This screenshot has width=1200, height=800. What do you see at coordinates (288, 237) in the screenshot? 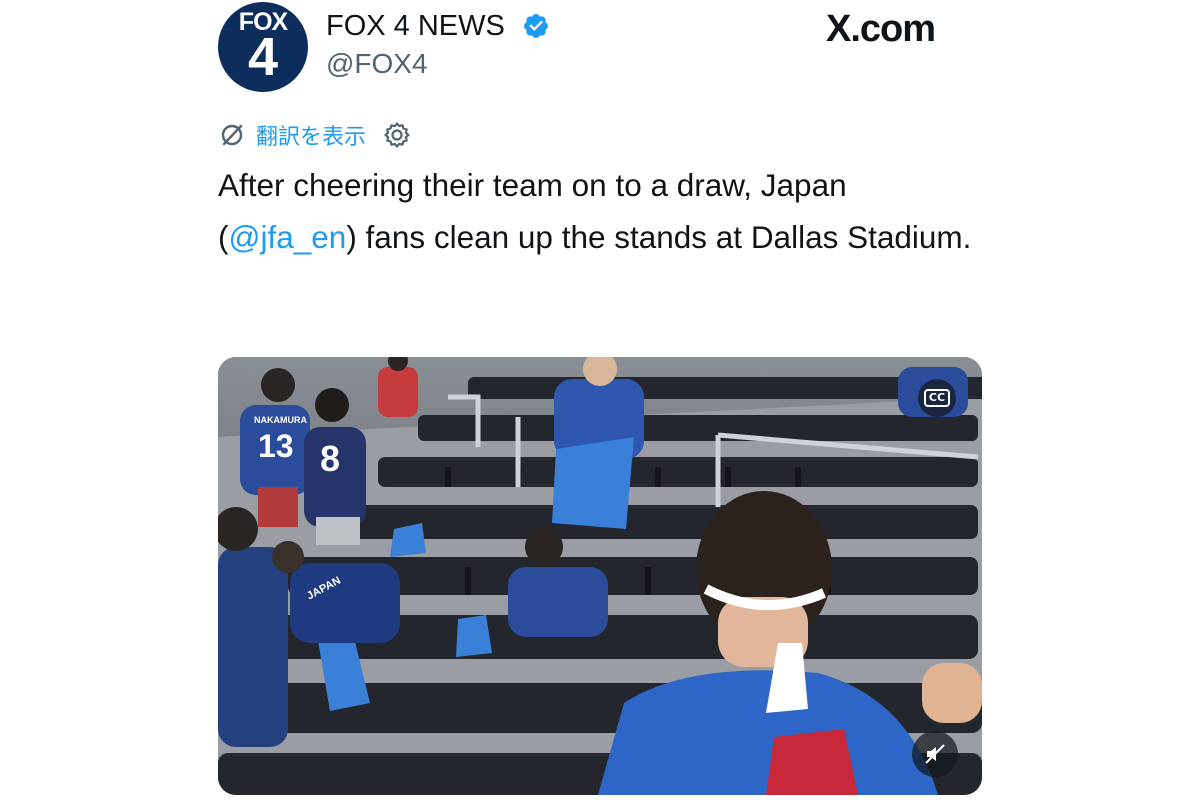
I see `mention-link: @jfa_en` at bounding box center [288, 237].